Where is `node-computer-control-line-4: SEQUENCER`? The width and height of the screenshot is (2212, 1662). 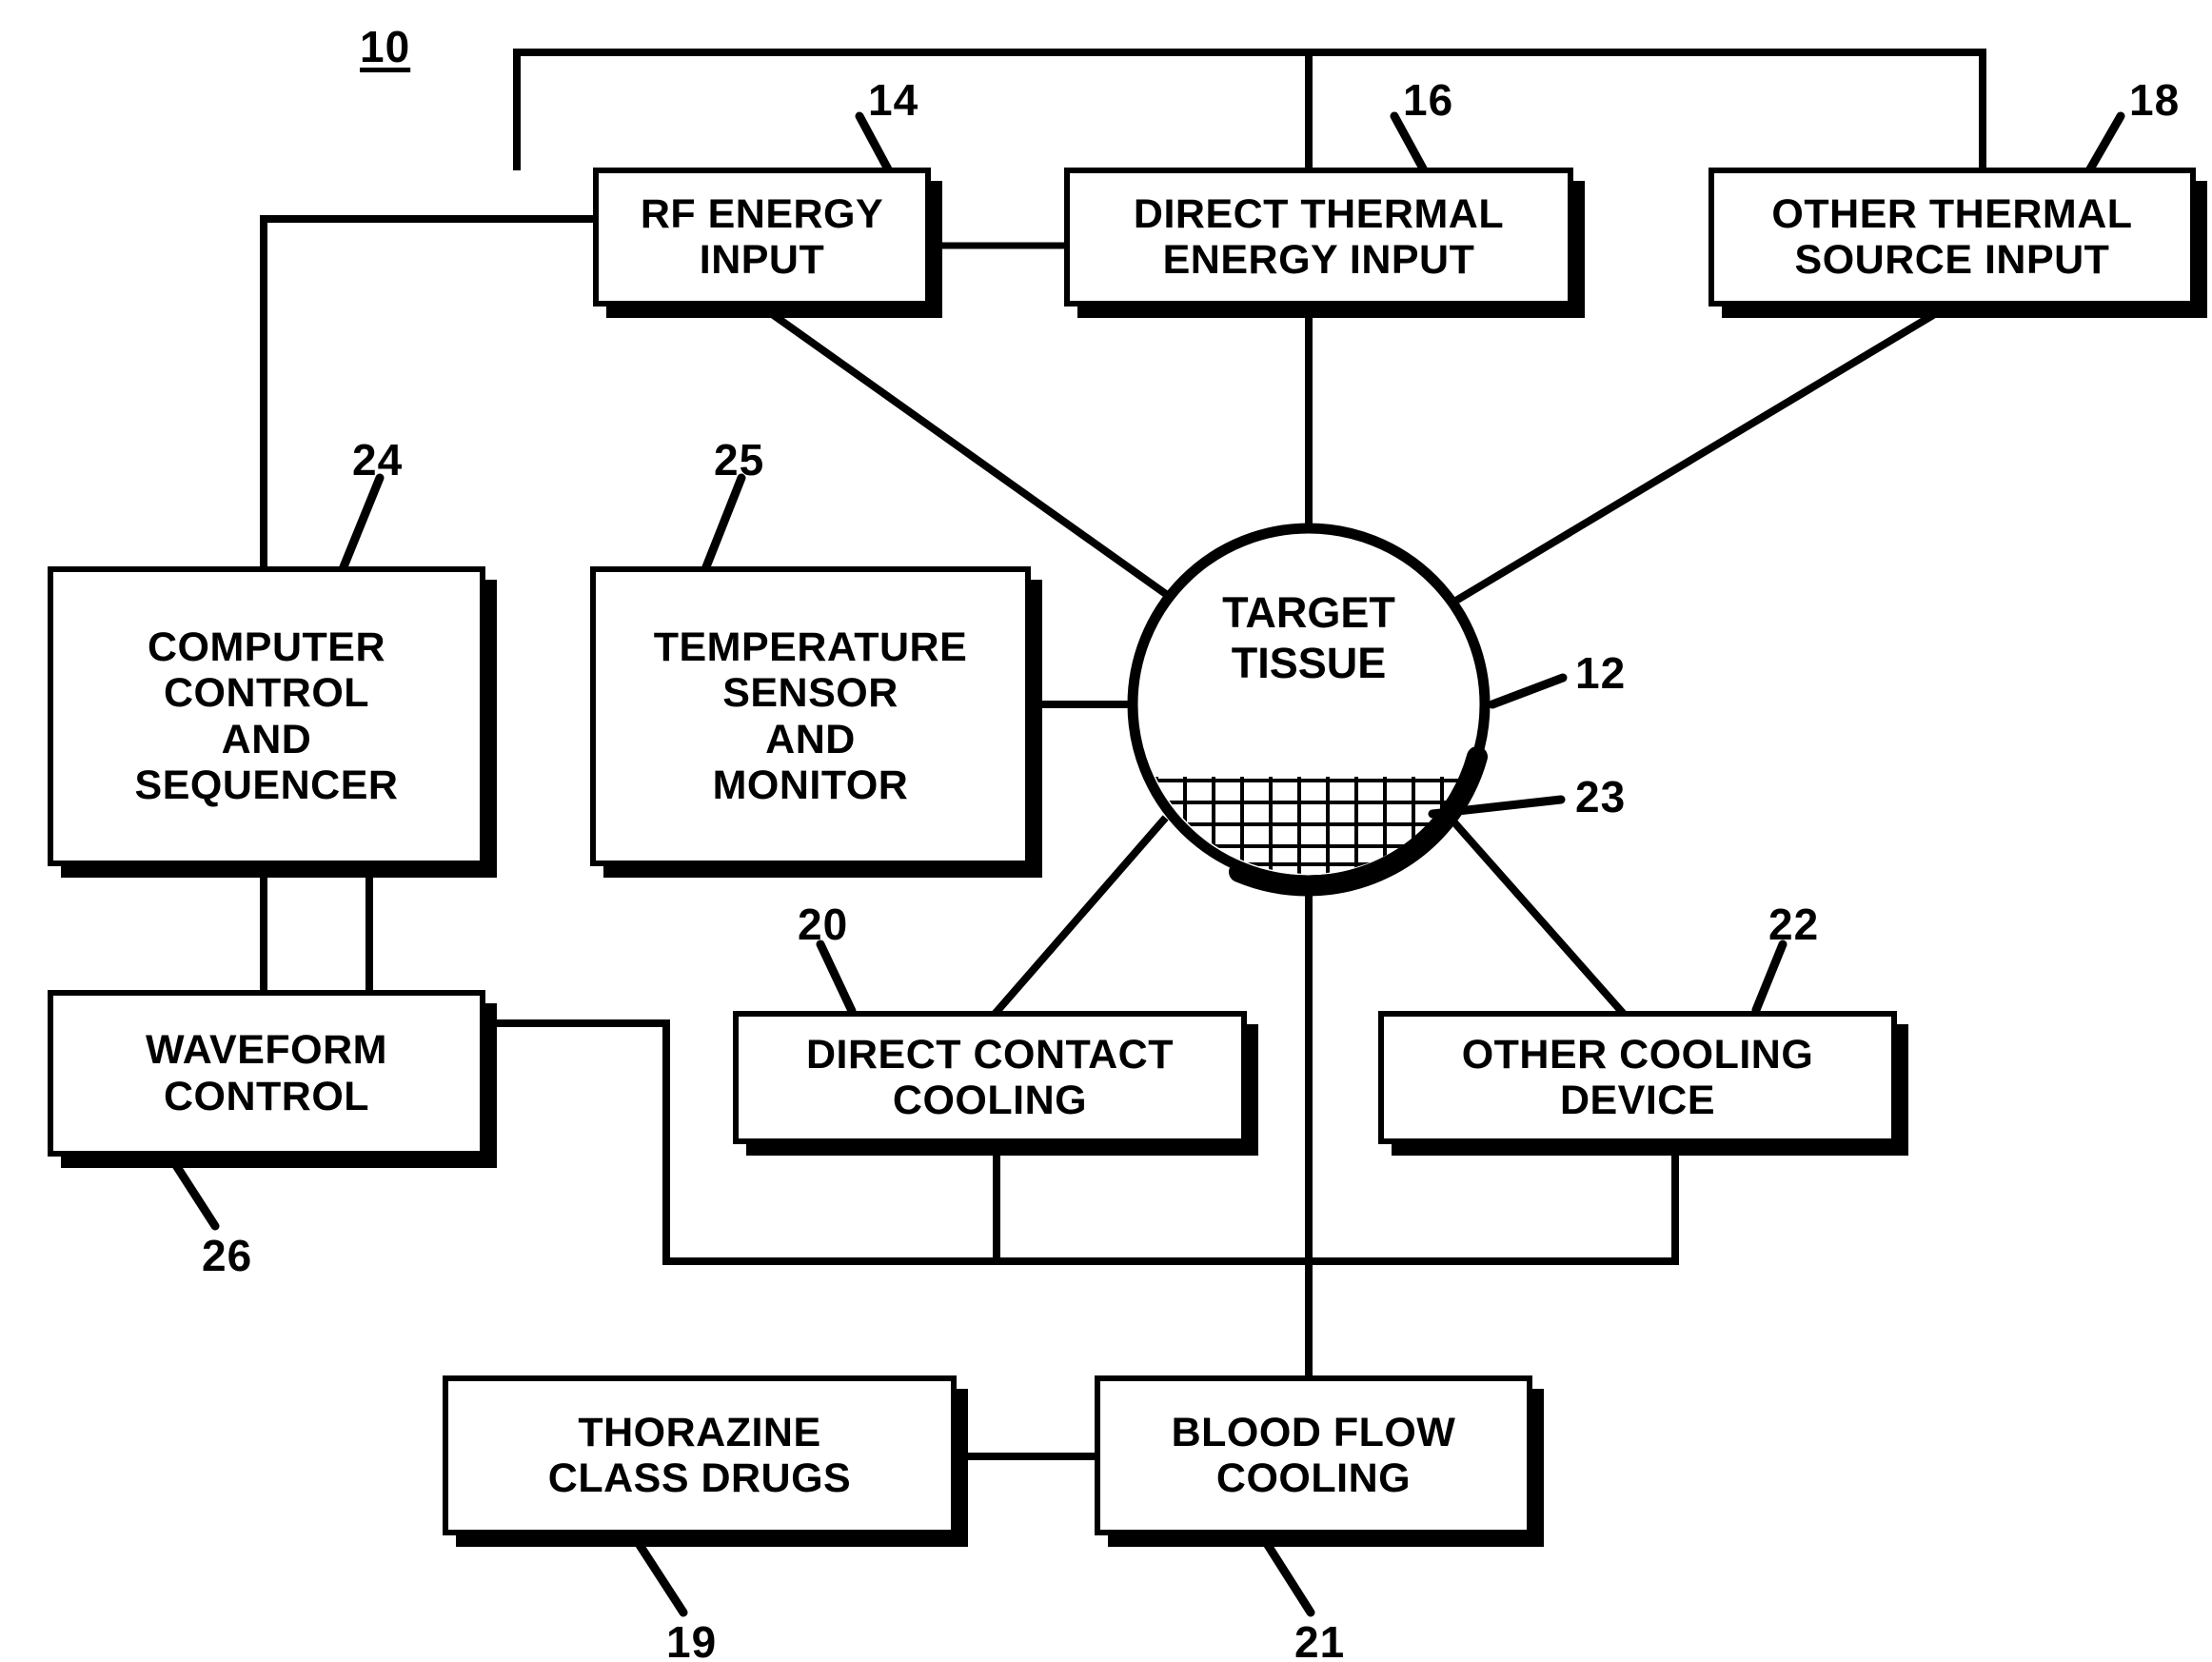 node-computer-control-line-4: SEQUENCER is located at coordinates (266, 785).